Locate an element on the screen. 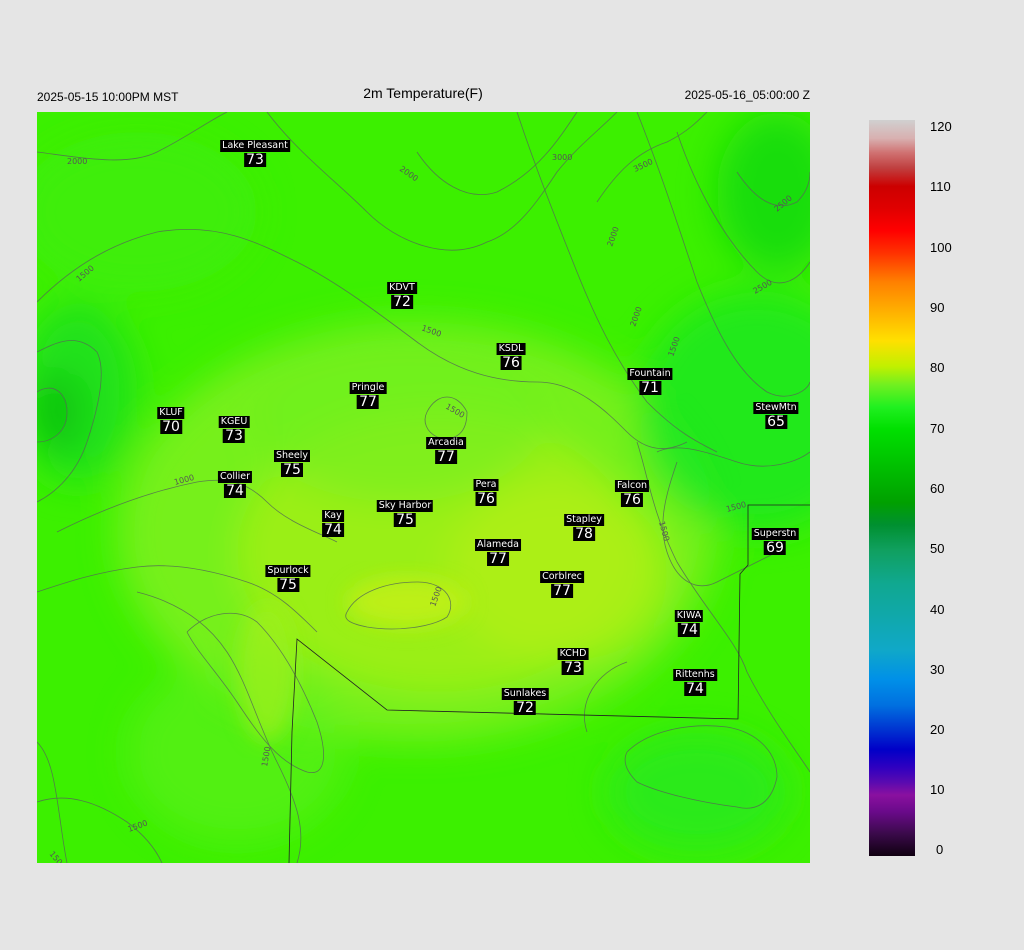 This screenshot has height=950, width=1024. station-marker: Arcadia 77 is located at coordinates (446, 451).